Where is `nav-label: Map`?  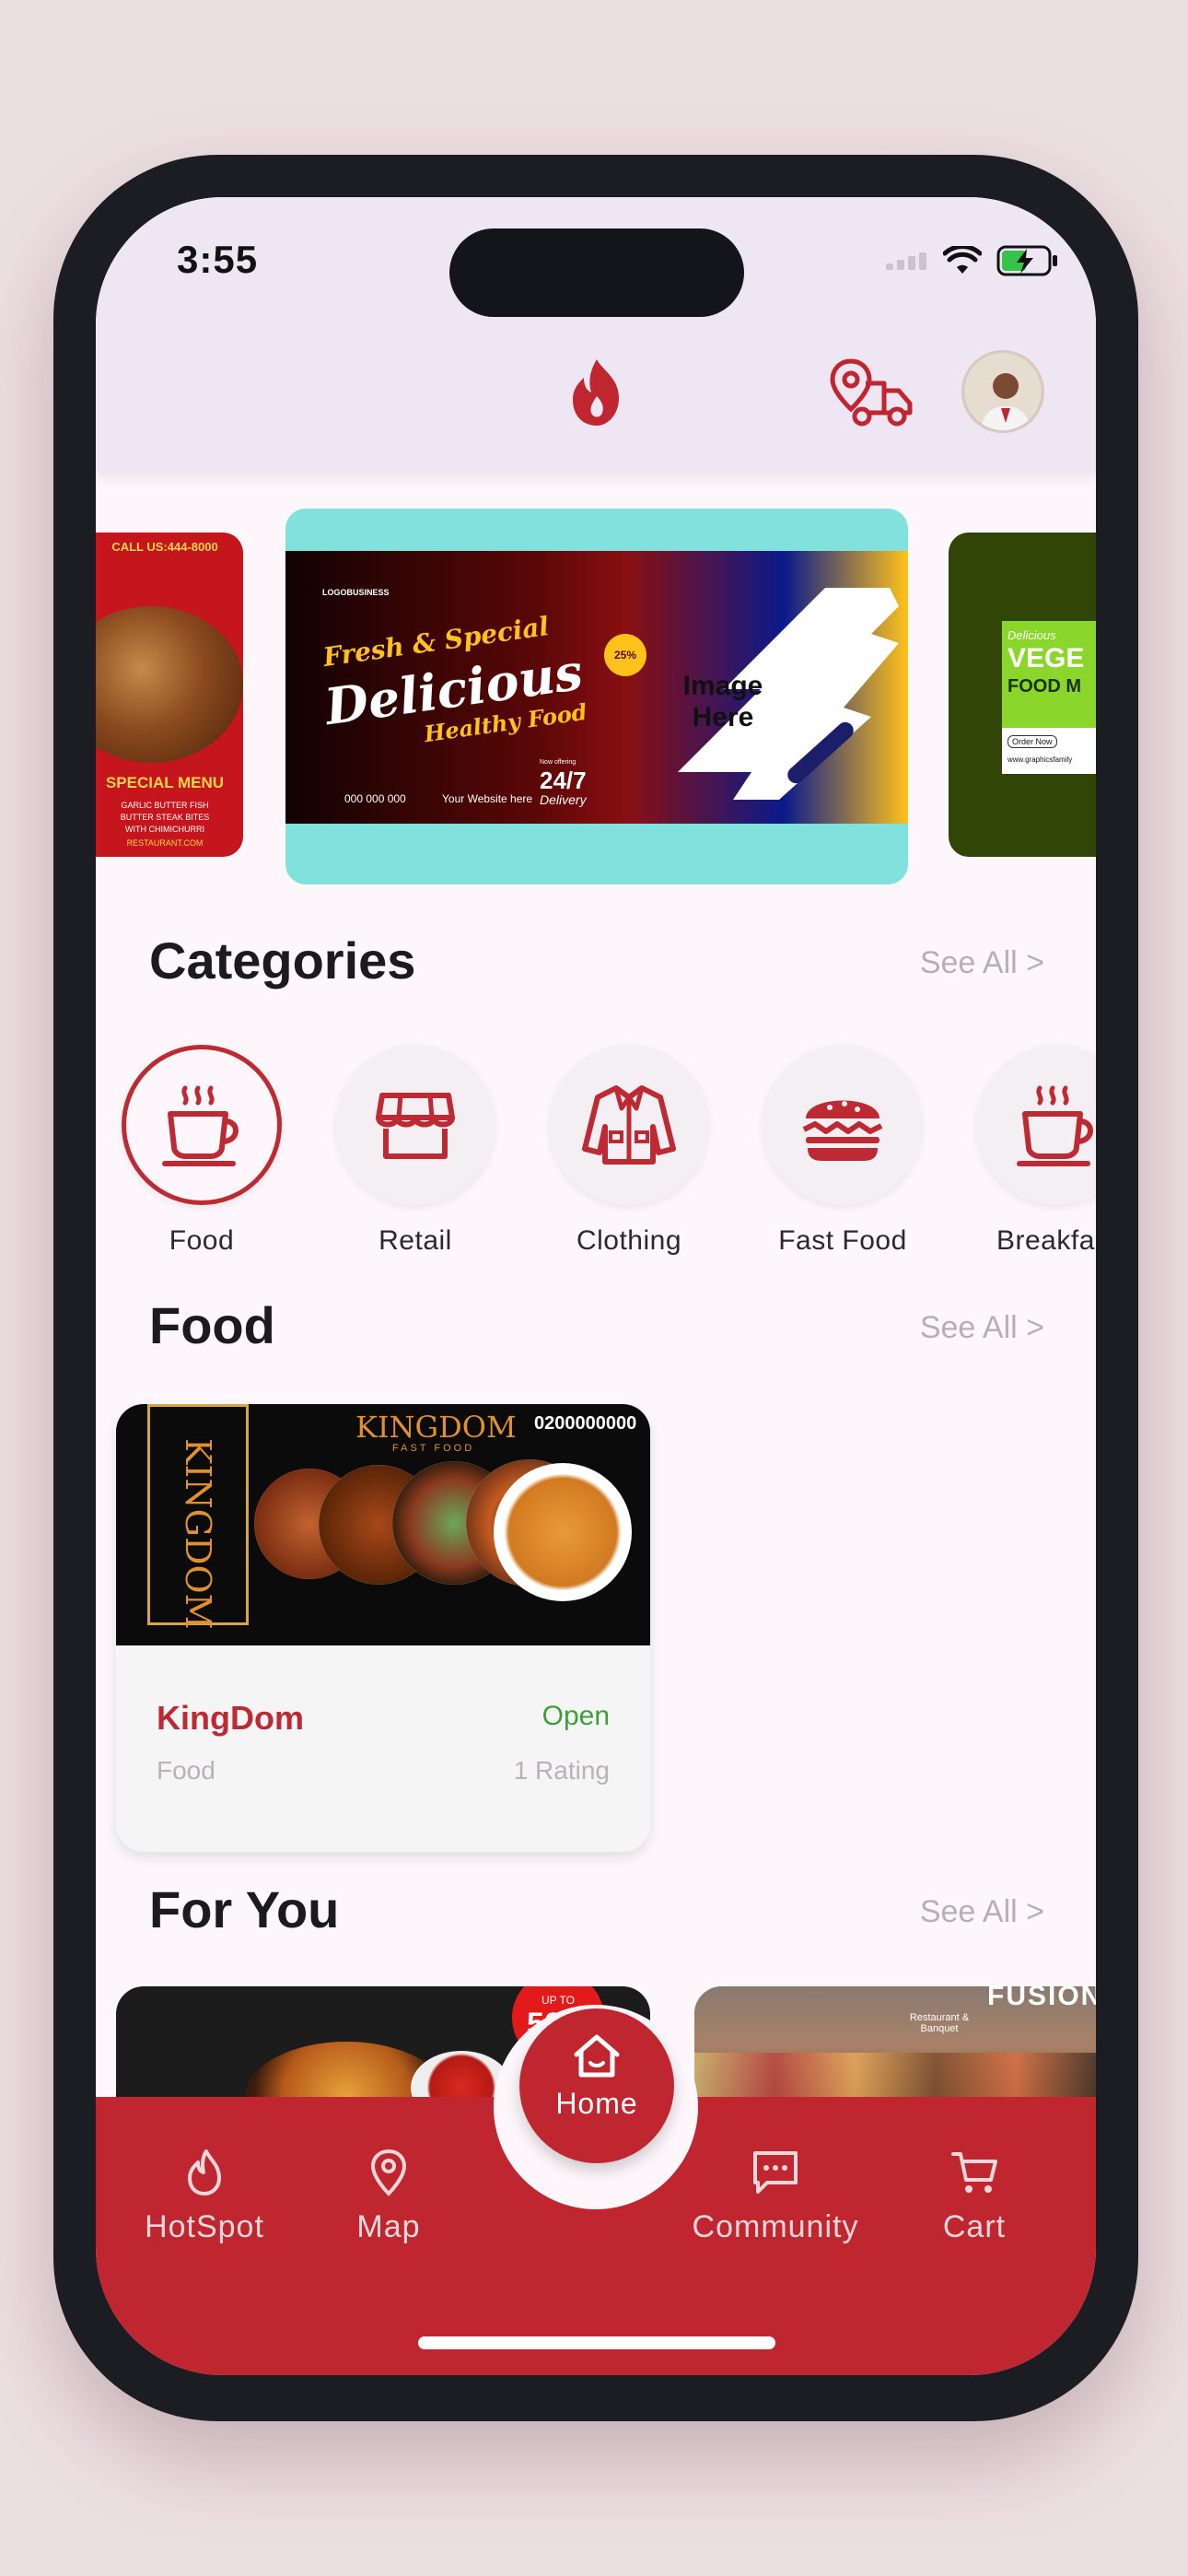
nav-label: Map is located at coordinates (388, 2226).